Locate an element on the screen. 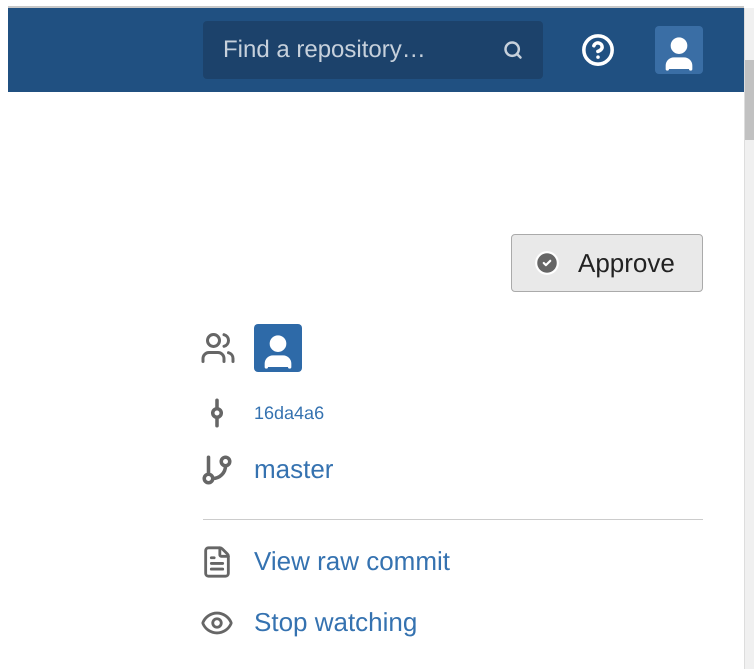 This screenshot has height=669, width=754. user-avatar is located at coordinates (679, 50).